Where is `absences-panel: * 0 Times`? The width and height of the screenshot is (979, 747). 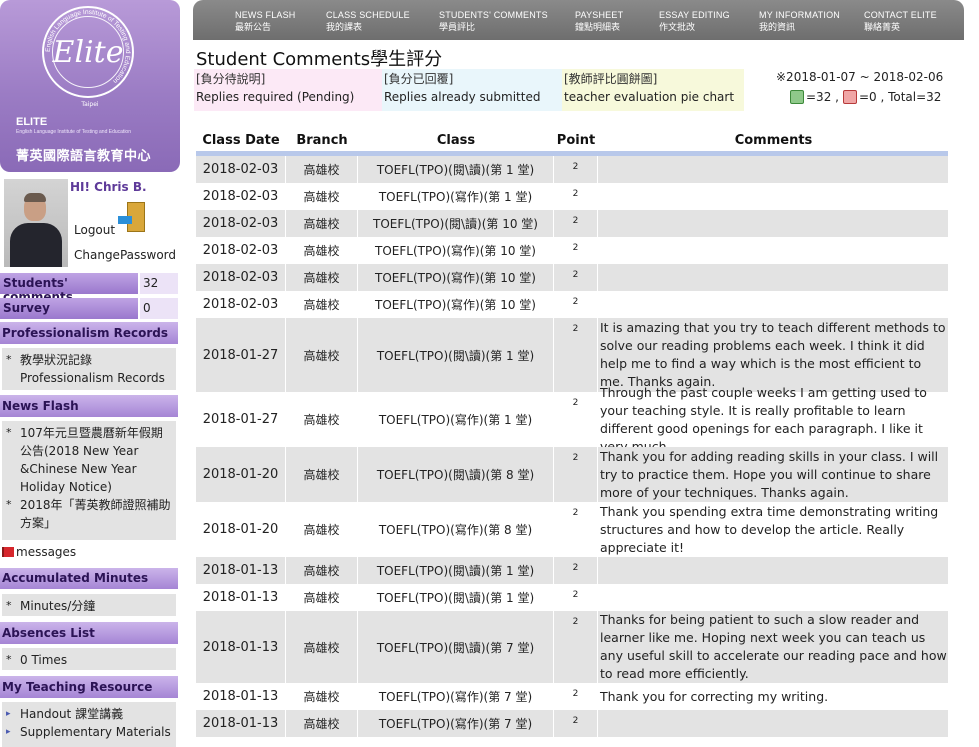 absences-panel: * 0 Times is located at coordinates (89, 659).